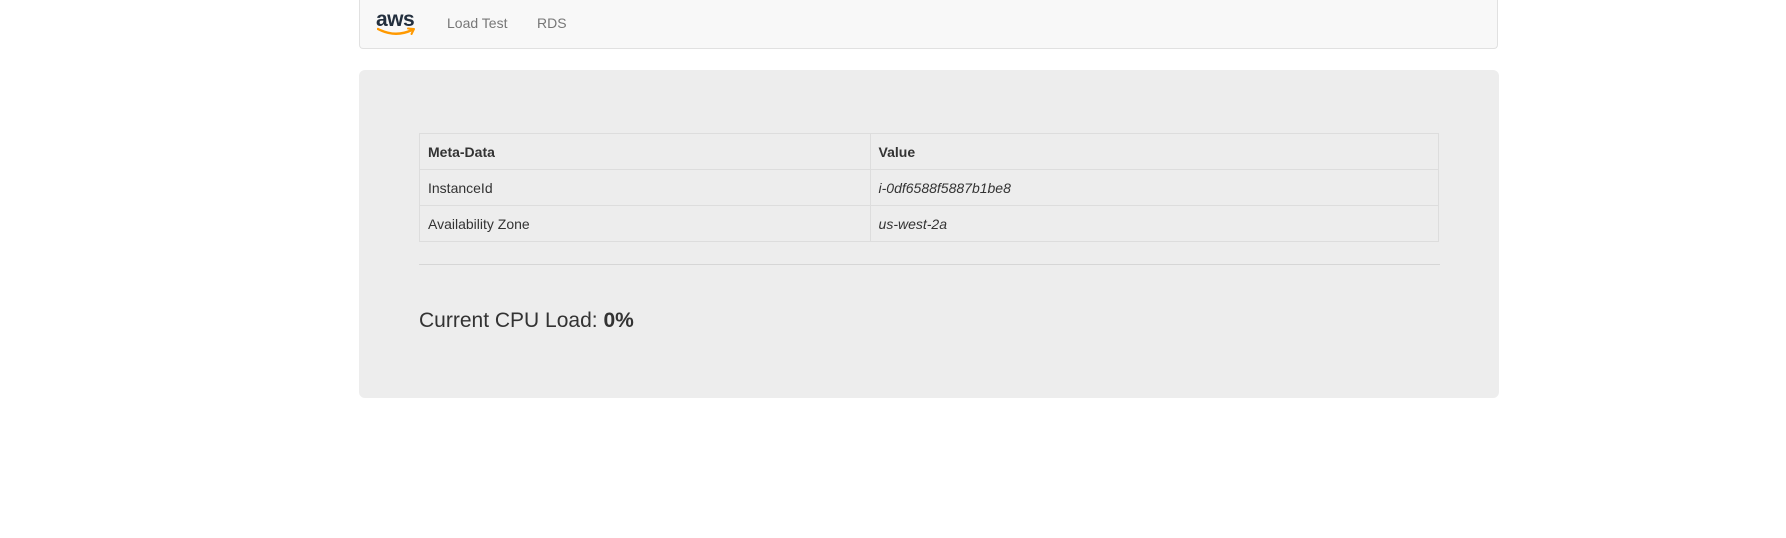  I want to click on row-key-instance-id: InstanceId, so click(645, 187).